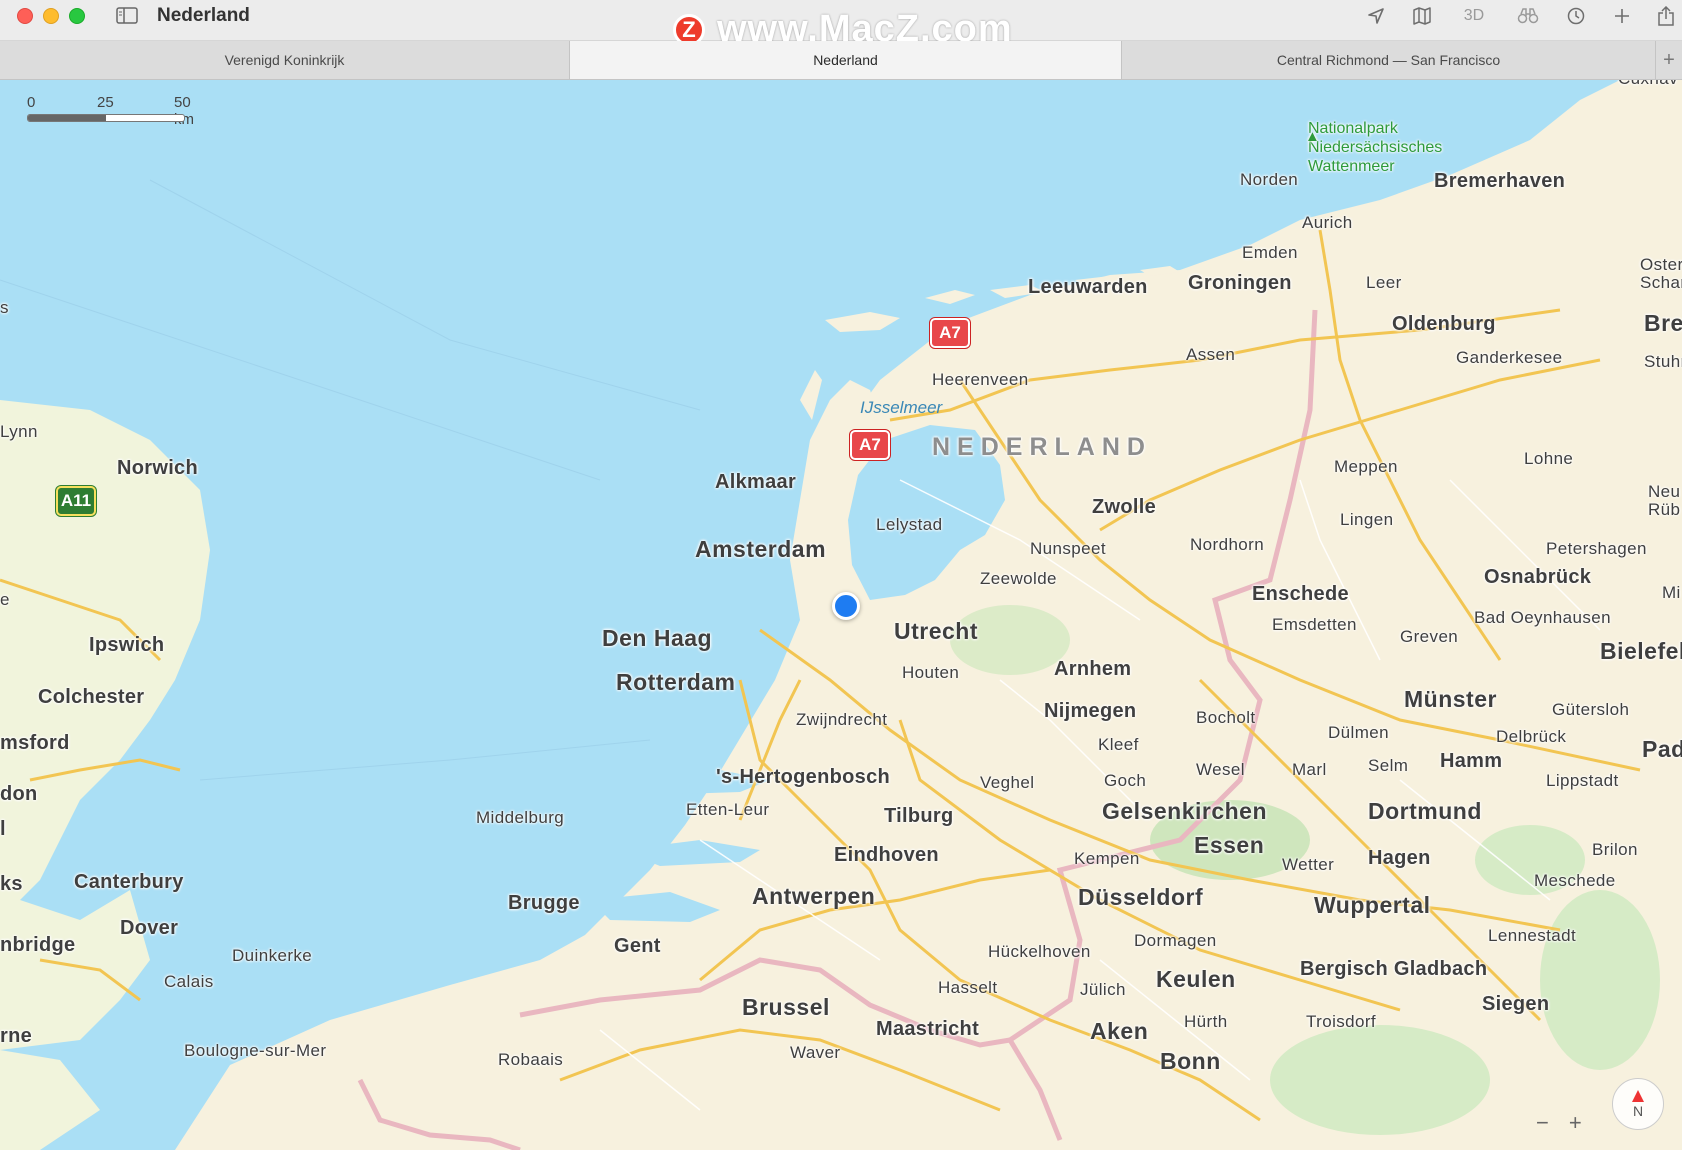  What do you see at coordinates (1399, 858) in the screenshot?
I see `city-label: Hagen` at bounding box center [1399, 858].